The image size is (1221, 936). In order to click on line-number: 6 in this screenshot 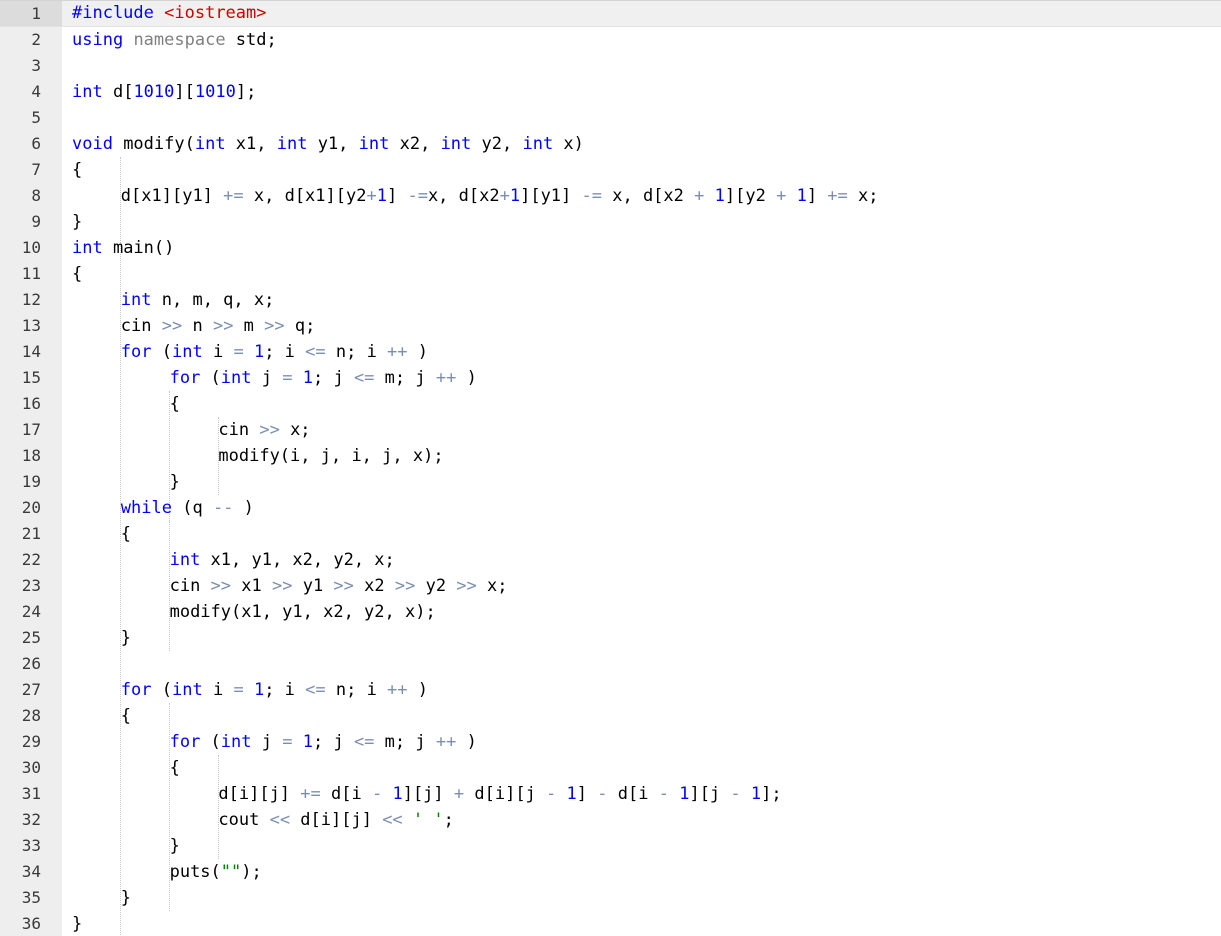, I will do `click(36, 143)`.